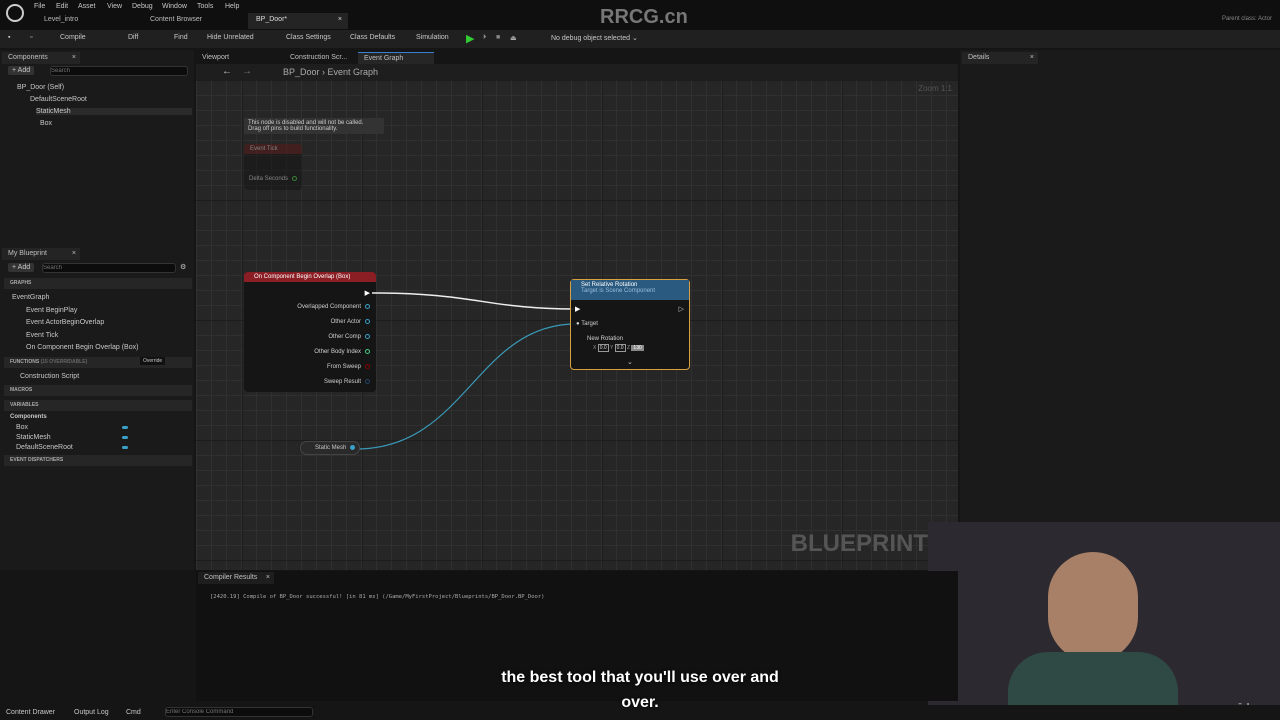  Describe the element at coordinates (181, 37) in the screenshot. I see `find-button: Find` at that location.